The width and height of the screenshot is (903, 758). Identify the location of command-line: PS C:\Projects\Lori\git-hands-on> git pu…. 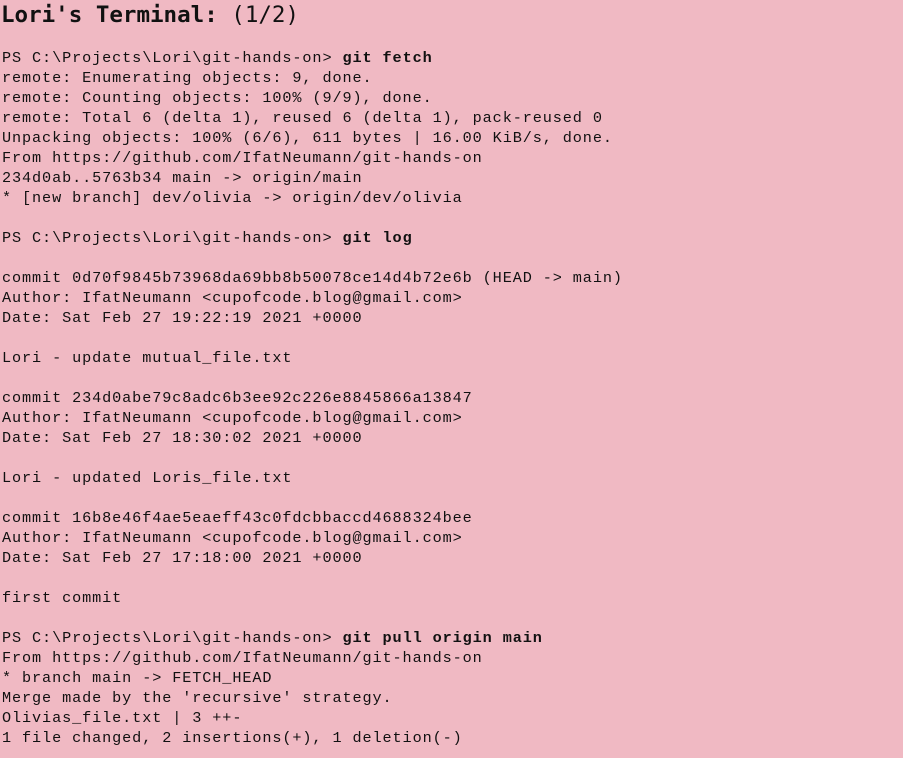
(452, 638).